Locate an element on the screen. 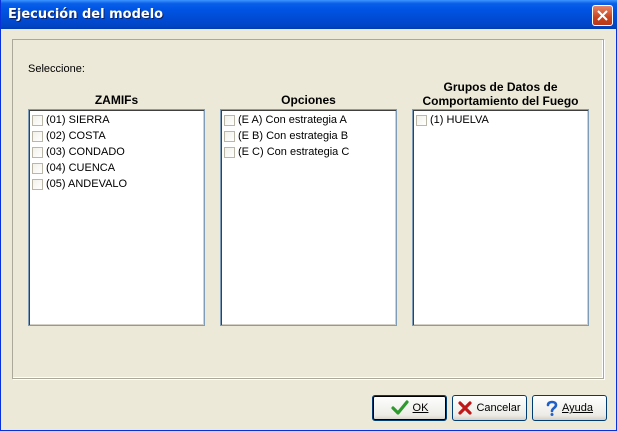 The width and height of the screenshot is (617, 431). options-header: Opciones is located at coordinates (308, 100).